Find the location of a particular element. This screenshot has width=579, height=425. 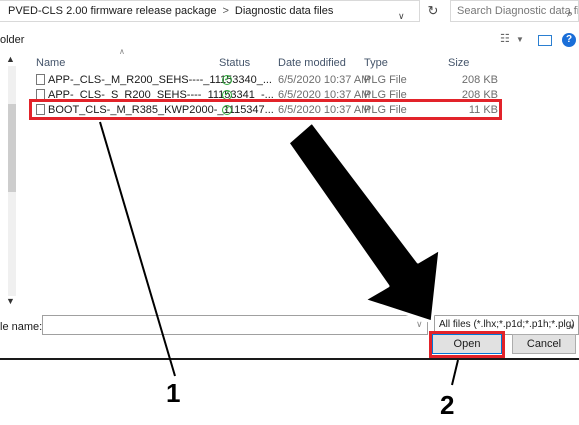

arrow-icon is located at coordinates (364, 222).